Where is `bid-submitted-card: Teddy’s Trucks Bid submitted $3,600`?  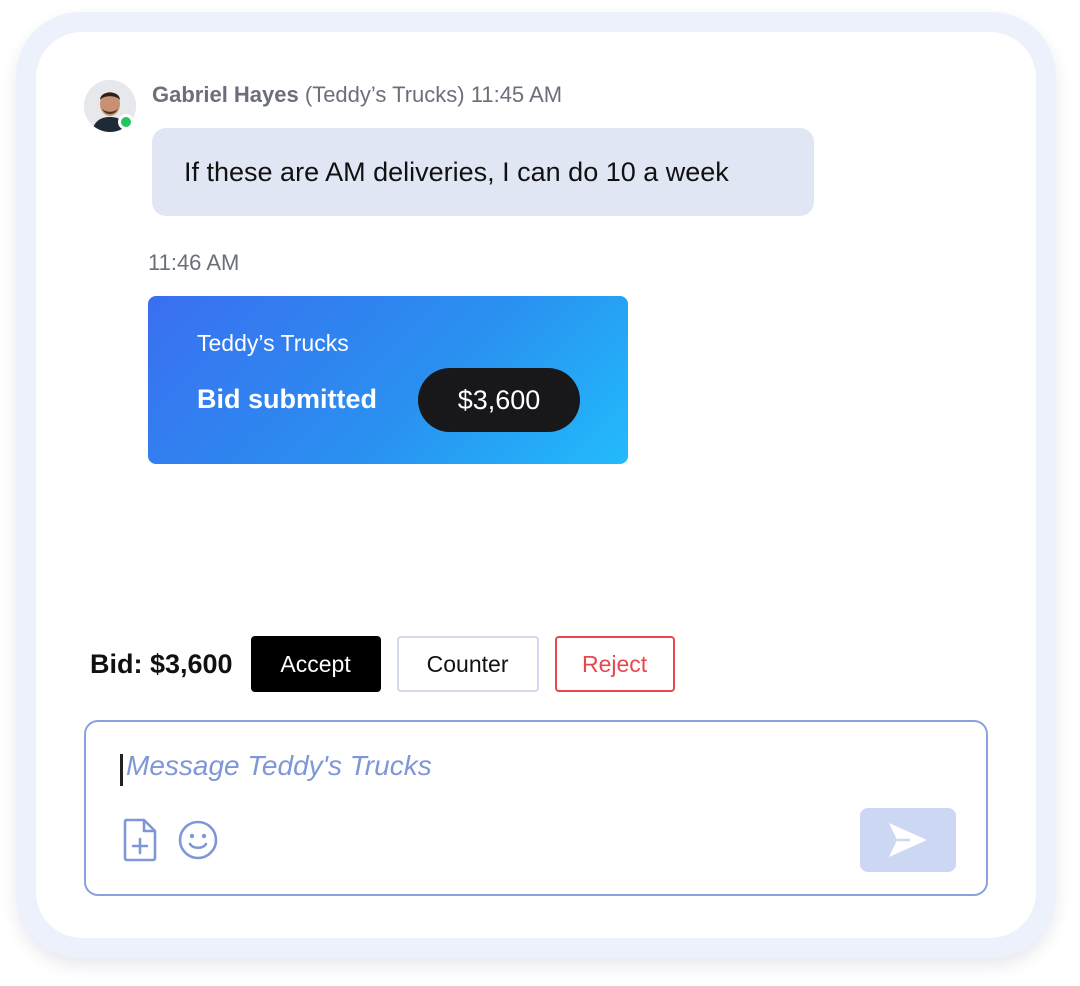
bid-submitted-card: Teddy’s Trucks Bid submitted $3,600 is located at coordinates (388, 380).